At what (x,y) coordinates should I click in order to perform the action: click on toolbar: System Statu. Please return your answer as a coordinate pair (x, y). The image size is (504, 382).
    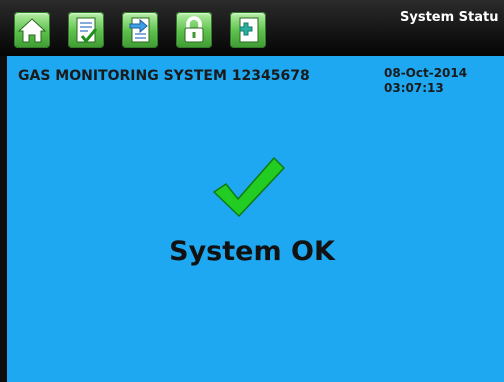
    Looking at the image, I should click on (252, 28).